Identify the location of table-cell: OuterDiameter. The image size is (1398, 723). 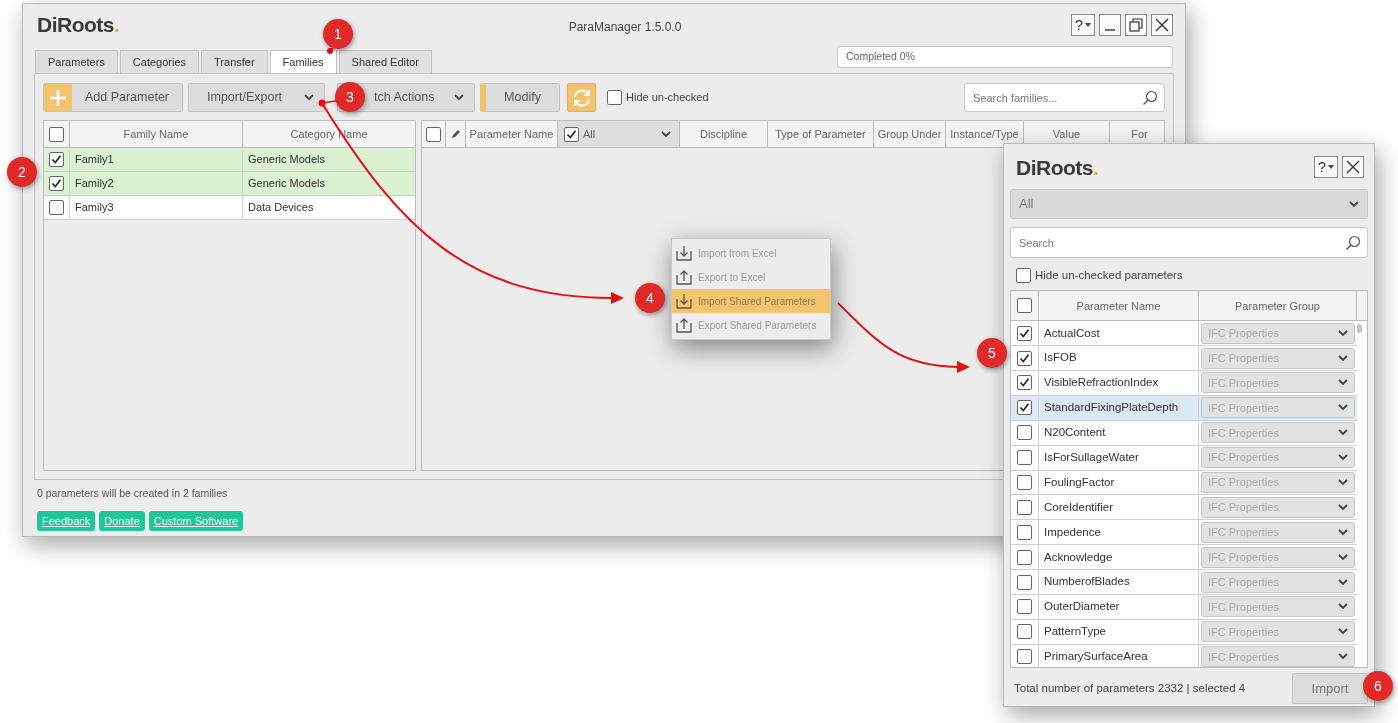
(1119, 607).